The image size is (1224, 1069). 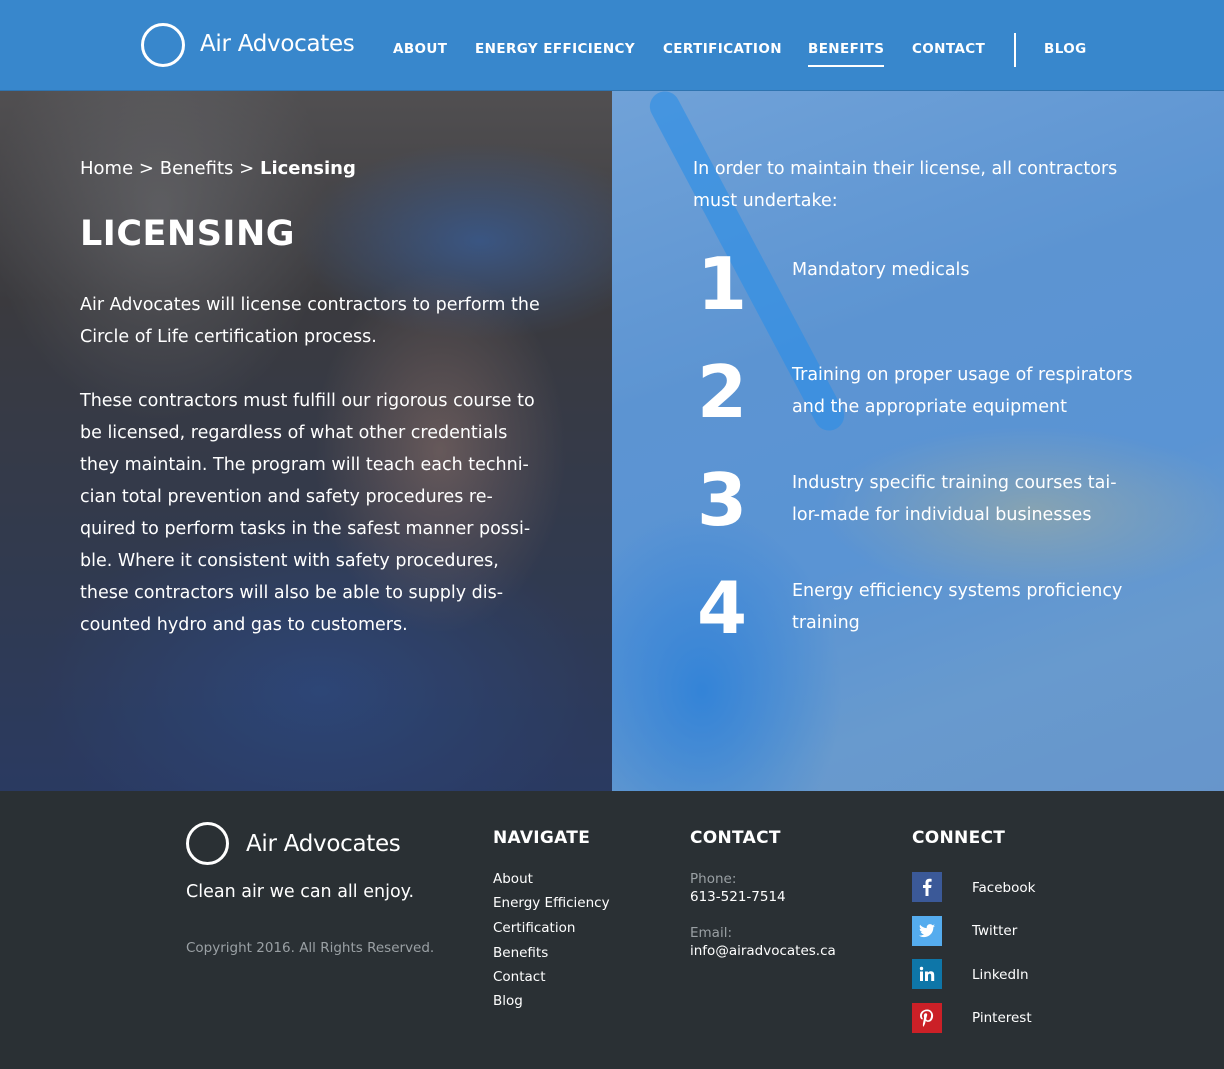 I want to click on facebook-icon, so click(x=927, y=887).